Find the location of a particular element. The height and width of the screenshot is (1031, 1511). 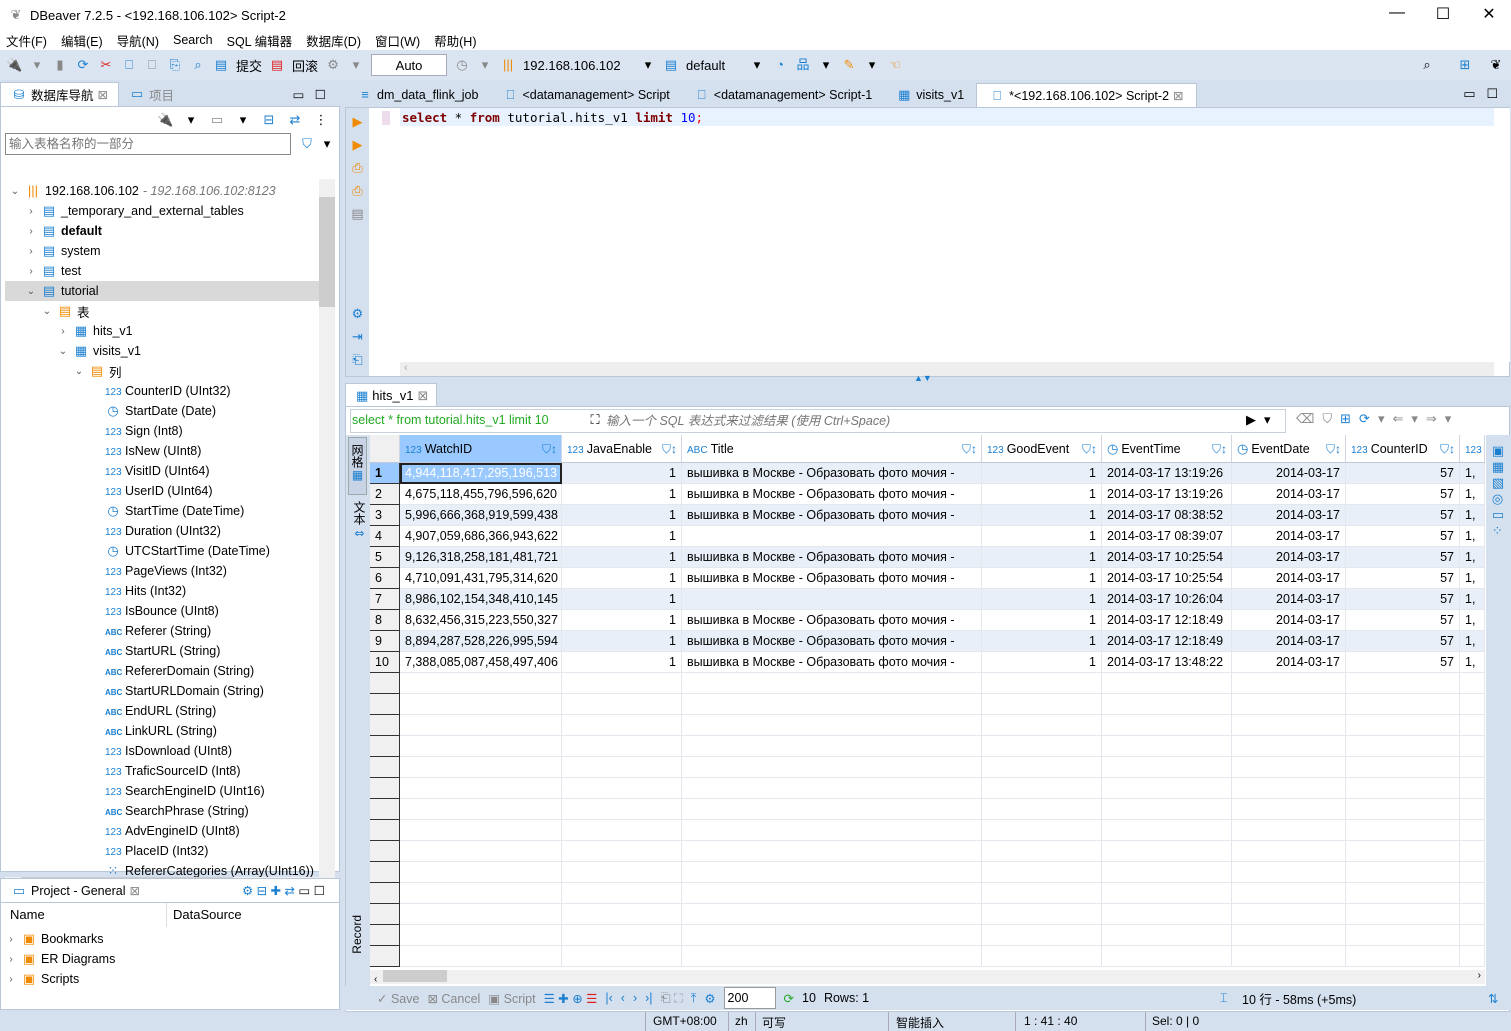

column-header: ◷ EventDate ⛉↕ is located at coordinates (1289, 449).